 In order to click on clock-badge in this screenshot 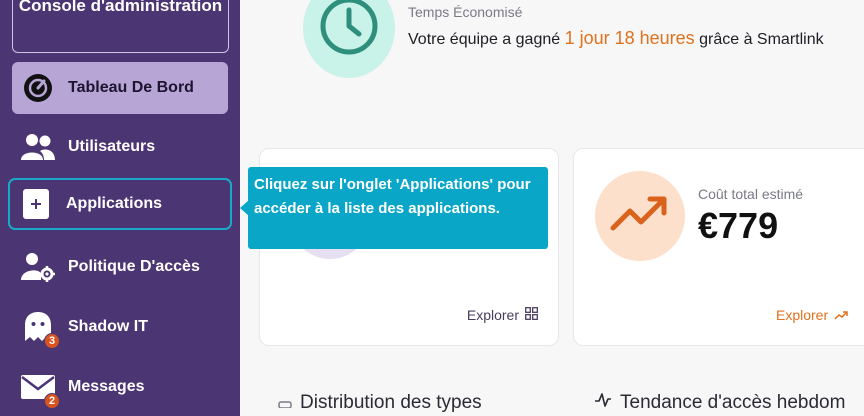, I will do `click(349, 39)`.